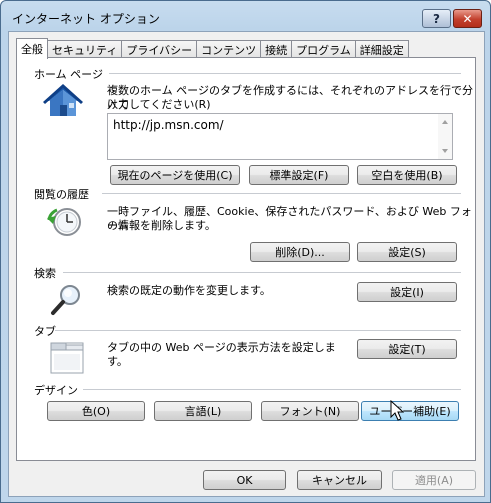 The height and width of the screenshot is (503, 491). What do you see at coordinates (65, 300) in the screenshot?
I see `search-magnifier-icon` at bounding box center [65, 300].